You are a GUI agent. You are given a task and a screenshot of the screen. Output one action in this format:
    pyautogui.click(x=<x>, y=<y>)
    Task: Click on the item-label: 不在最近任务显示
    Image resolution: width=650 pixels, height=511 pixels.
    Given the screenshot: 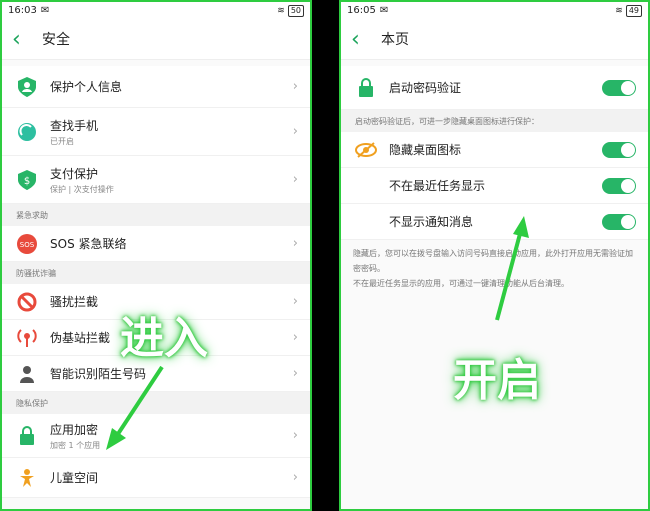 What is the action you would take?
    pyautogui.click(x=437, y=186)
    